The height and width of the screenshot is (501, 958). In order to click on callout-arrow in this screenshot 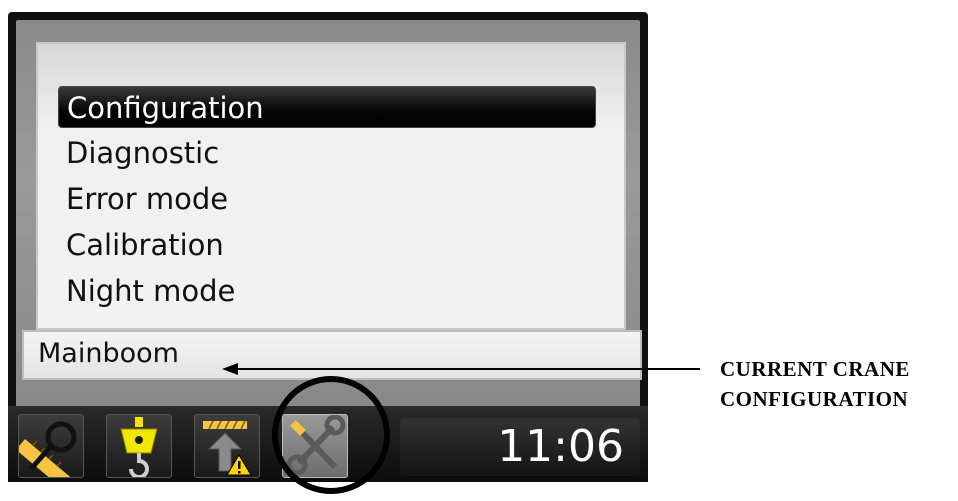, I will do `click(461, 369)`.